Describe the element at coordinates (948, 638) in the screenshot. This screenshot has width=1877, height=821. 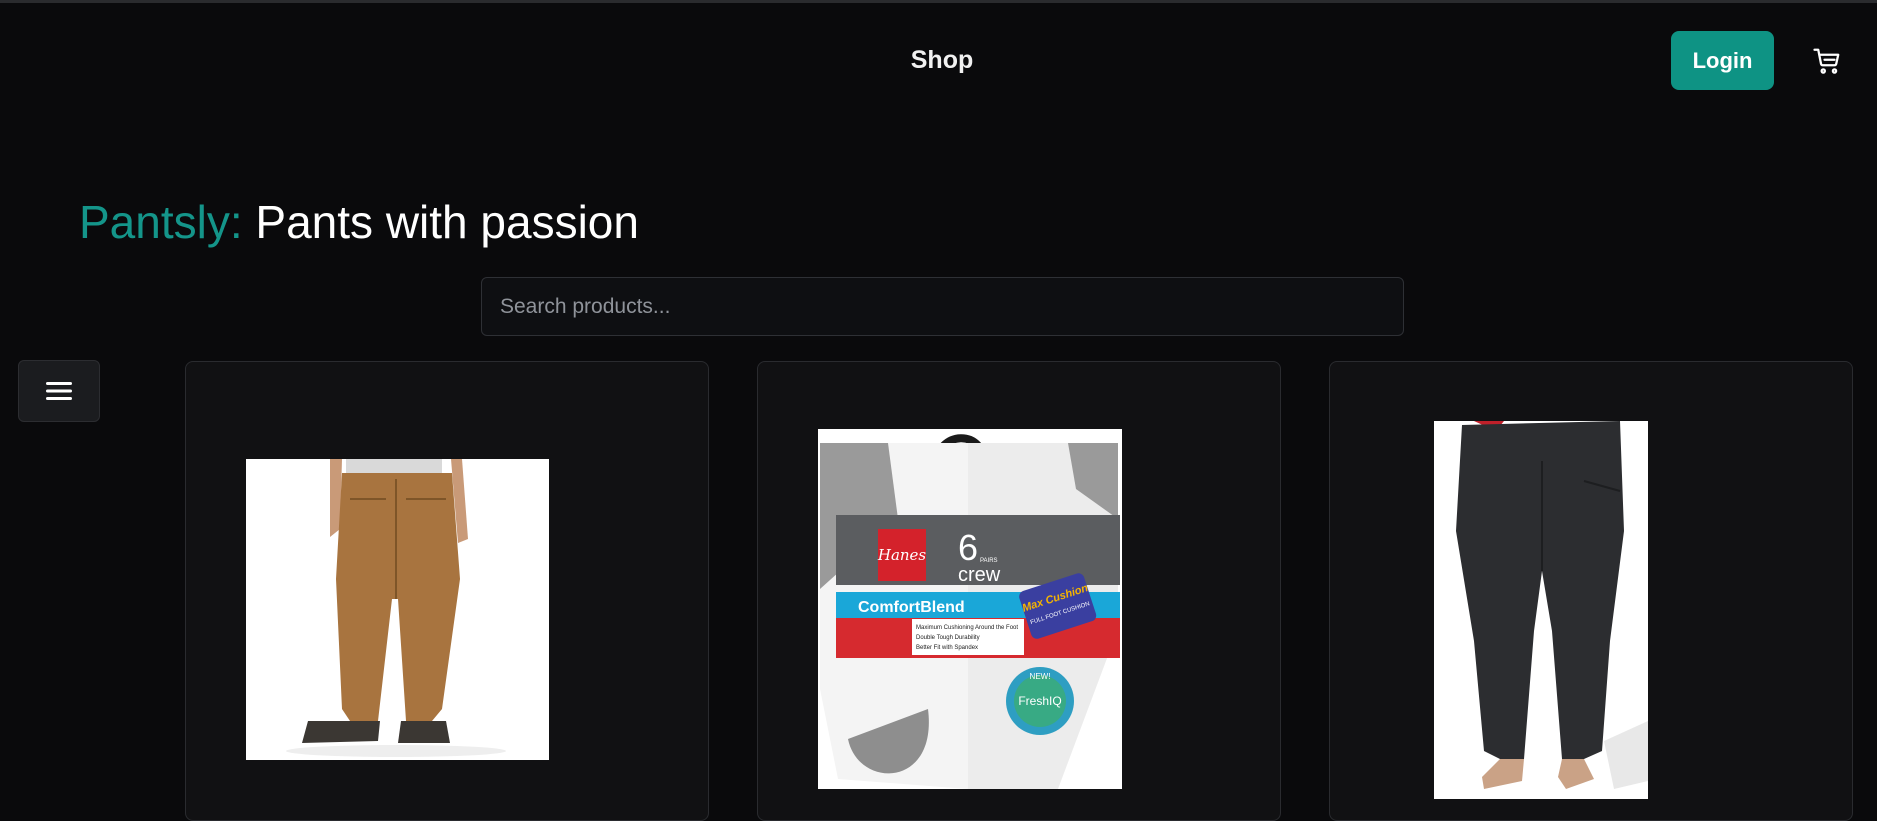
I see `feature-2-text: Double Tough Durability` at that location.